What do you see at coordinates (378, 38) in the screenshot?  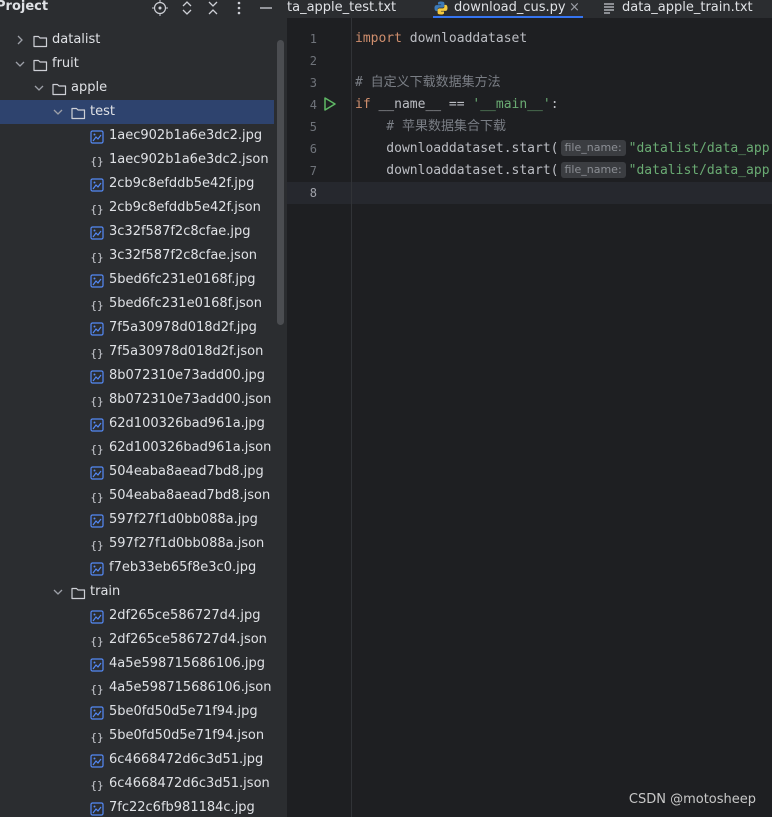 I see `keyword: import` at bounding box center [378, 38].